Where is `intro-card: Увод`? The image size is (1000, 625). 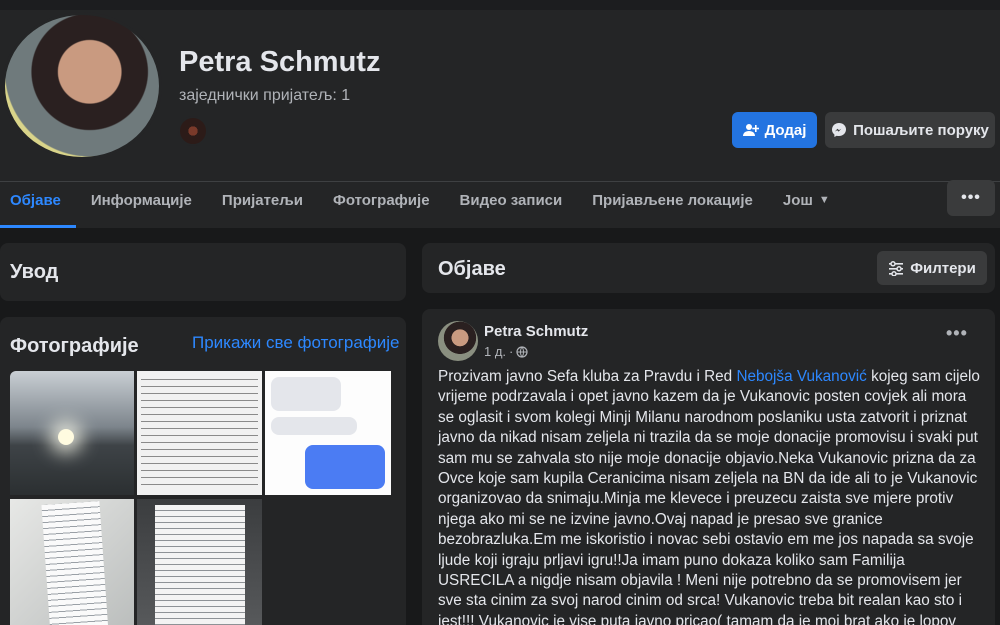
intro-card: Увод is located at coordinates (203, 272).